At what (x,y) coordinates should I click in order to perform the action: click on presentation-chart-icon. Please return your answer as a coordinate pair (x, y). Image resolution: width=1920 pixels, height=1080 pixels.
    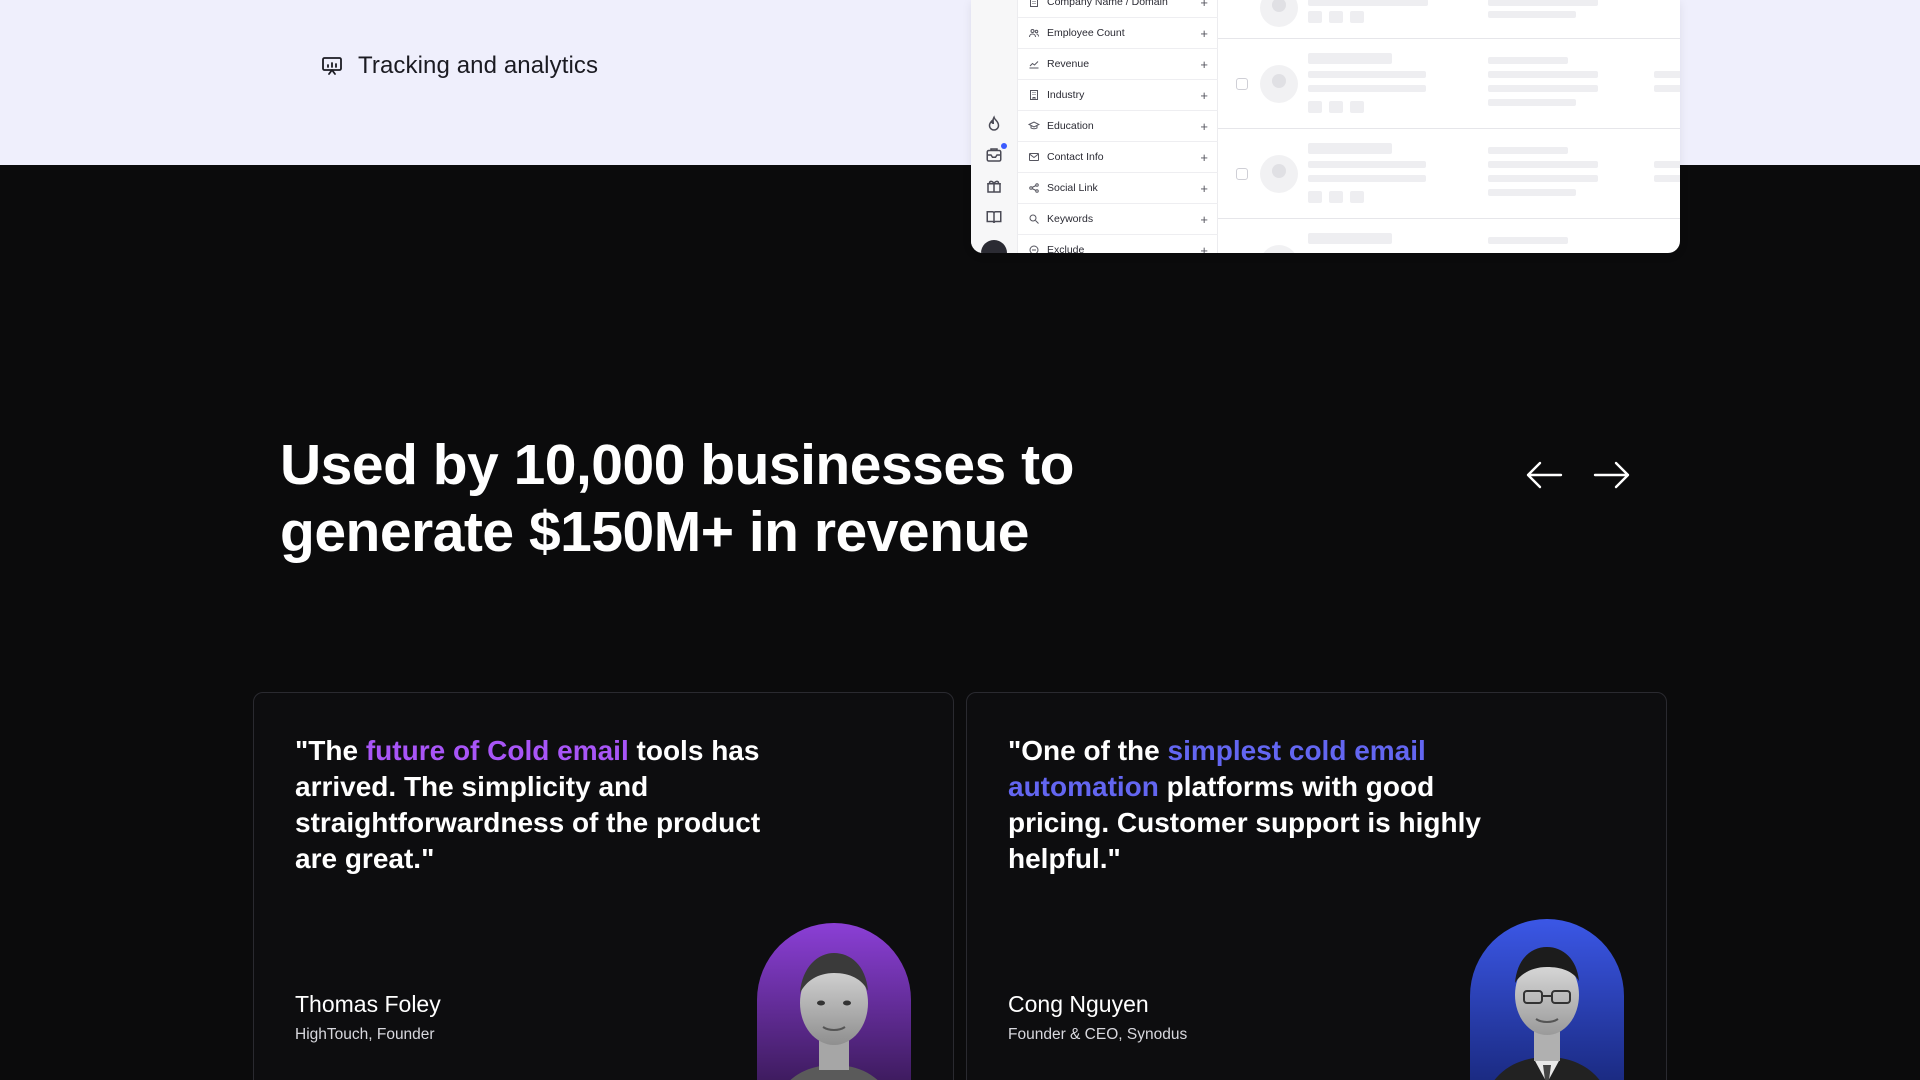
    Looking at the image, I should click on (332, 66).